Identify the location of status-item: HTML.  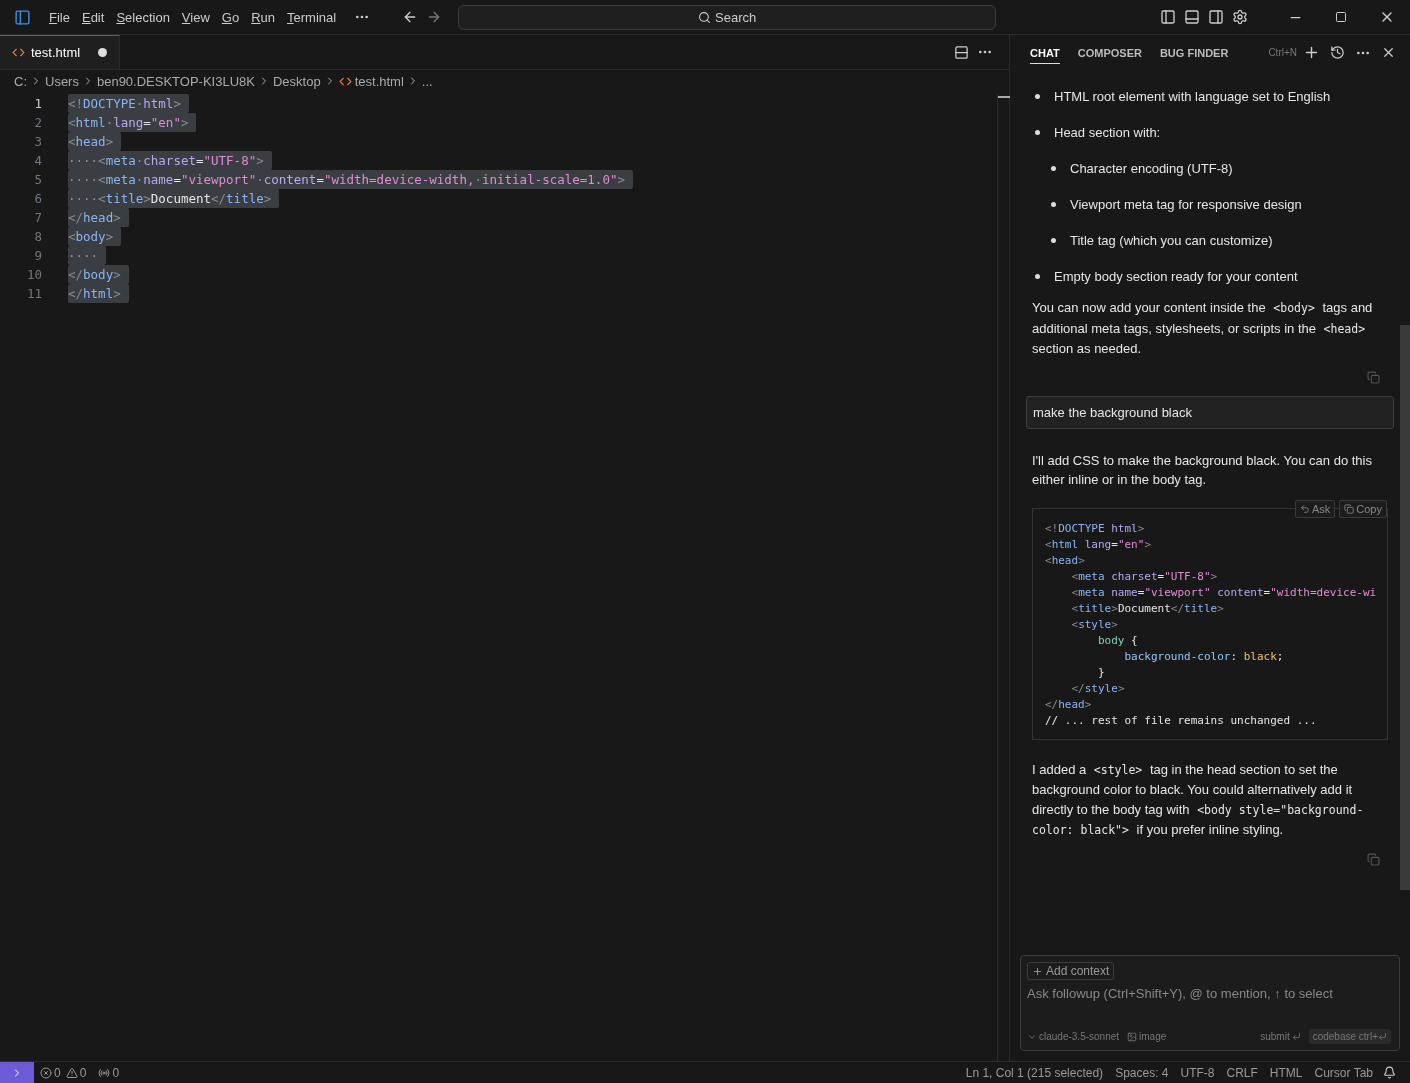
(1286, 1072).